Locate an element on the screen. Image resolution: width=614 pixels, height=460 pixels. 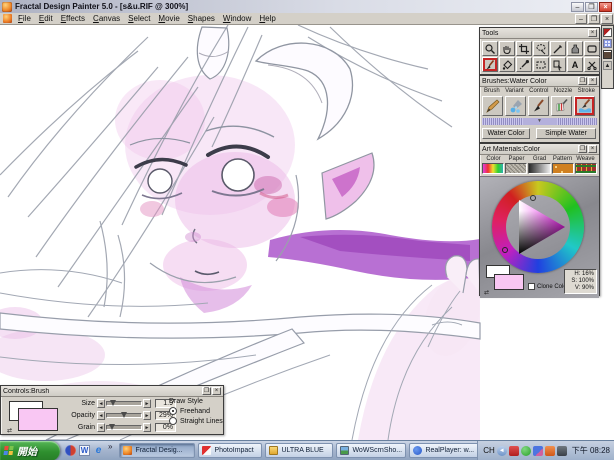
rect-selection-tool is located at coordinates (541, 64).